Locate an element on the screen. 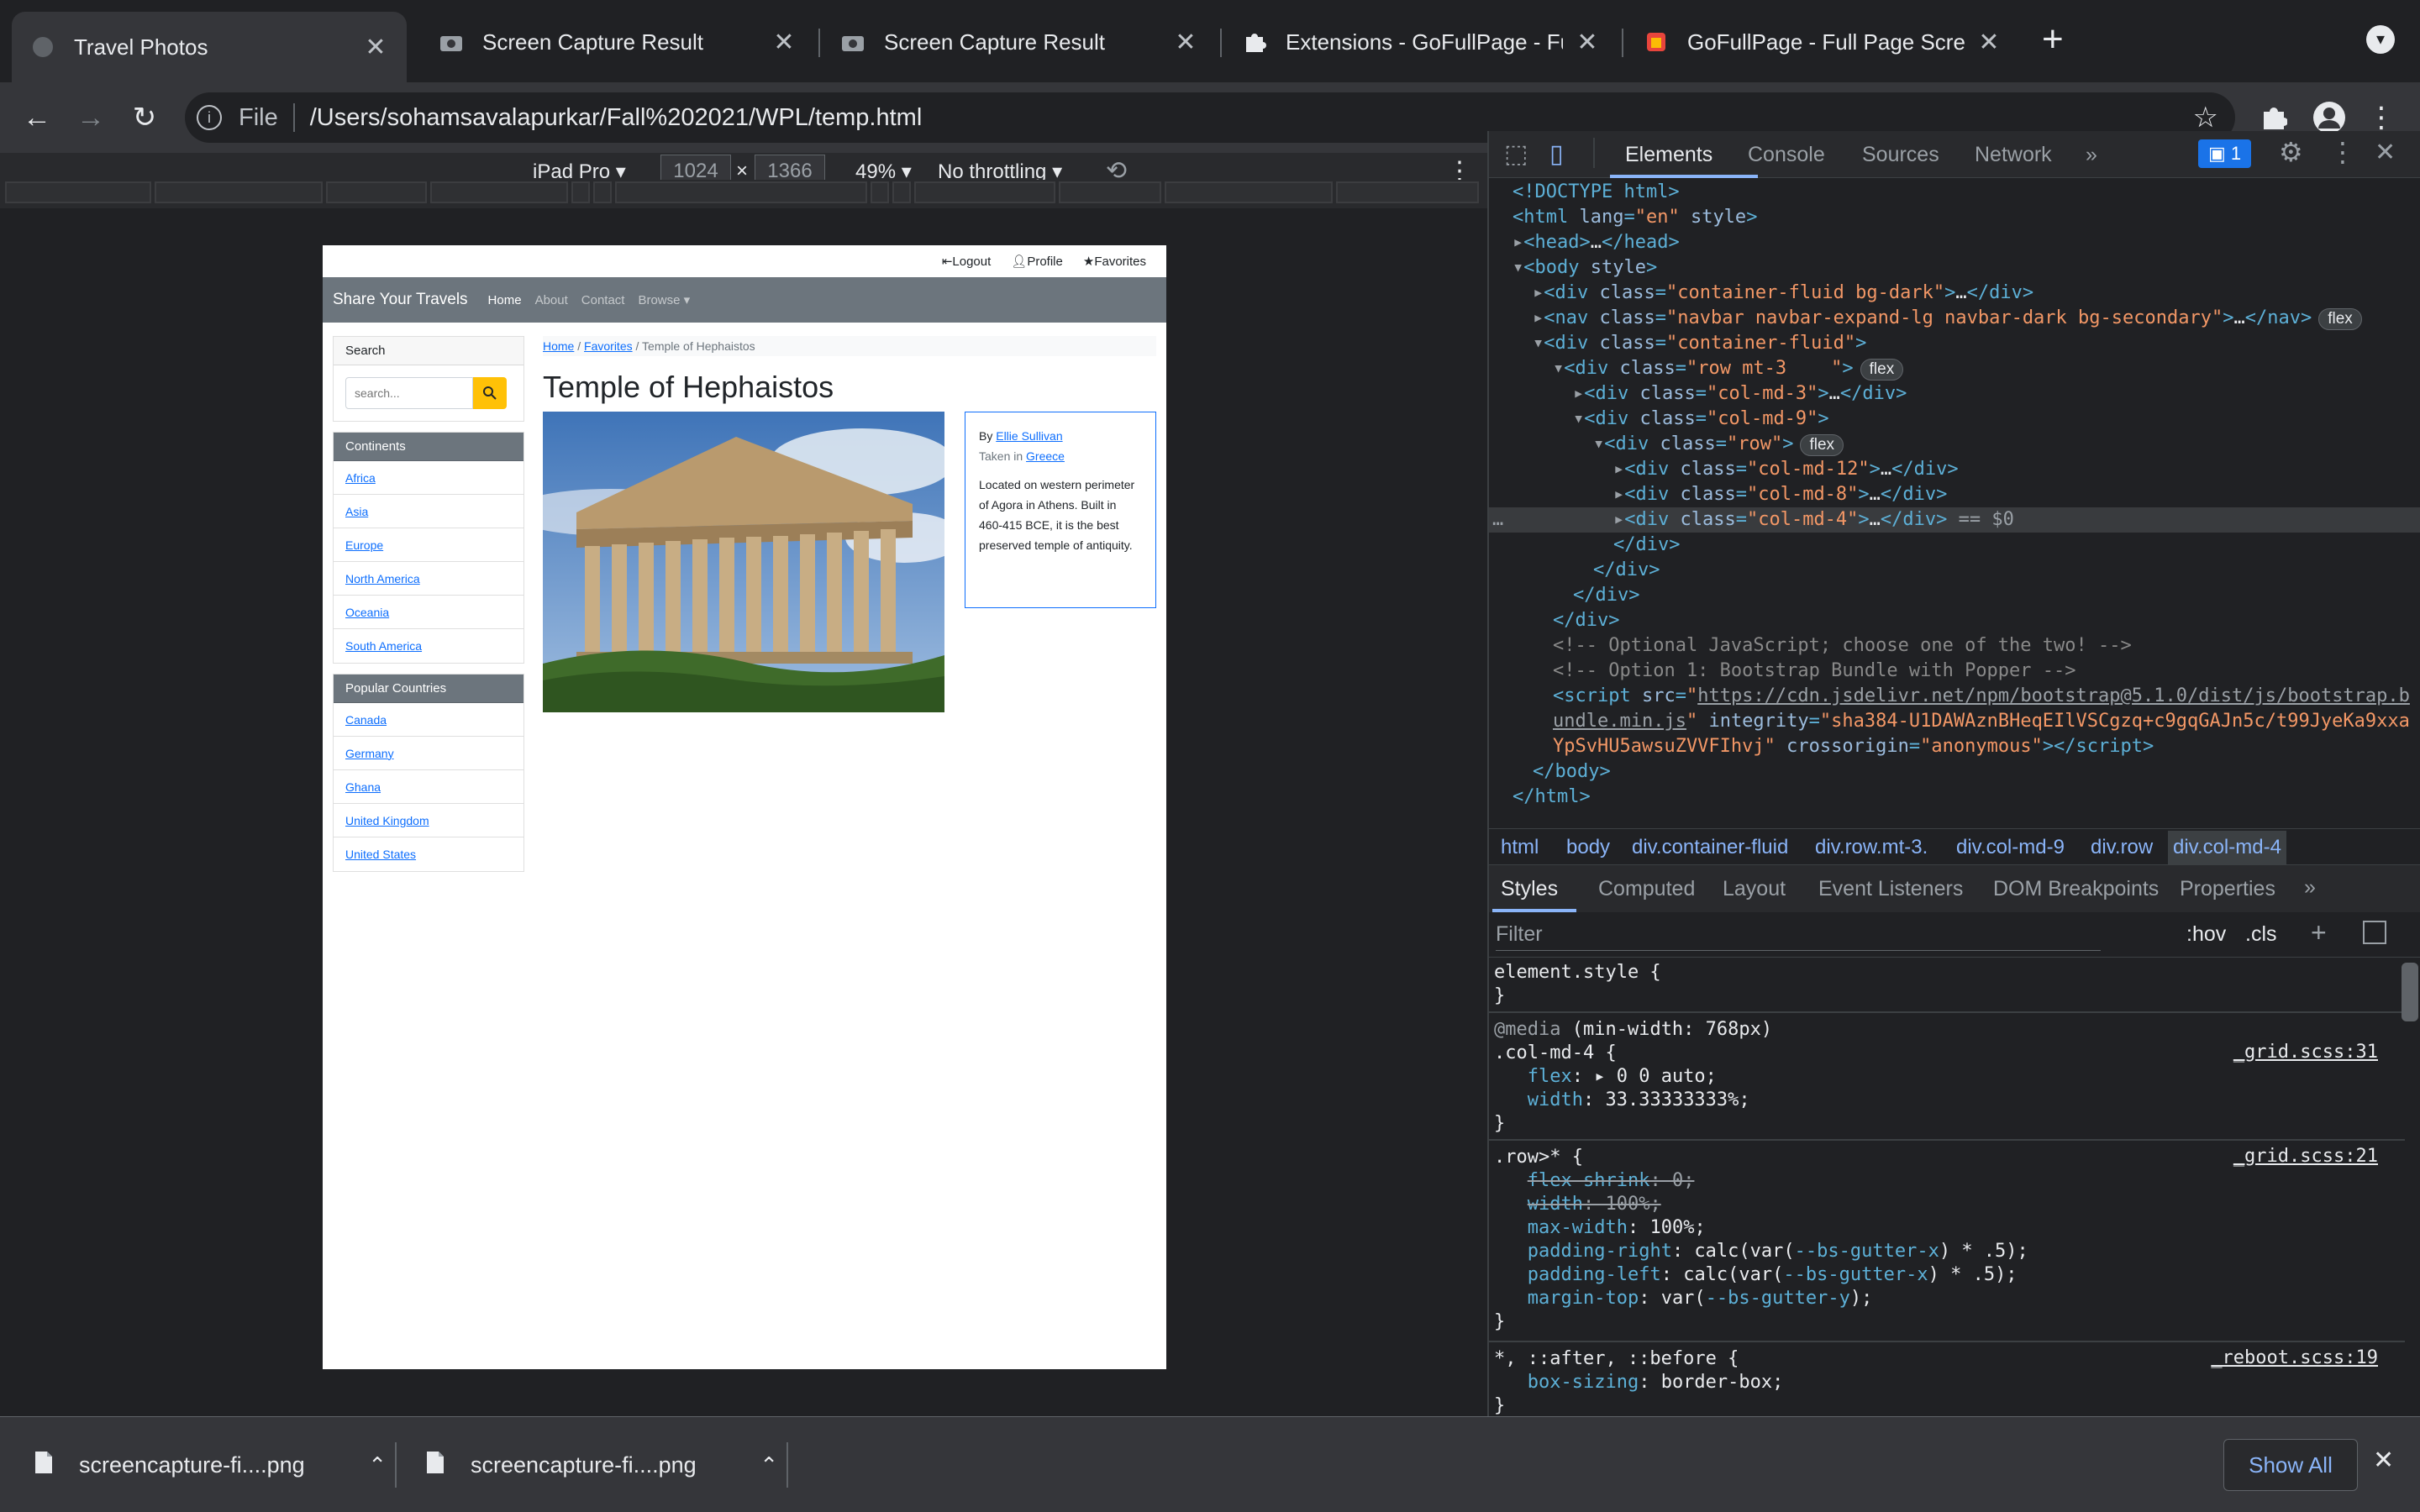  tab-elements: Elements is located at coordinates (1668, 155).